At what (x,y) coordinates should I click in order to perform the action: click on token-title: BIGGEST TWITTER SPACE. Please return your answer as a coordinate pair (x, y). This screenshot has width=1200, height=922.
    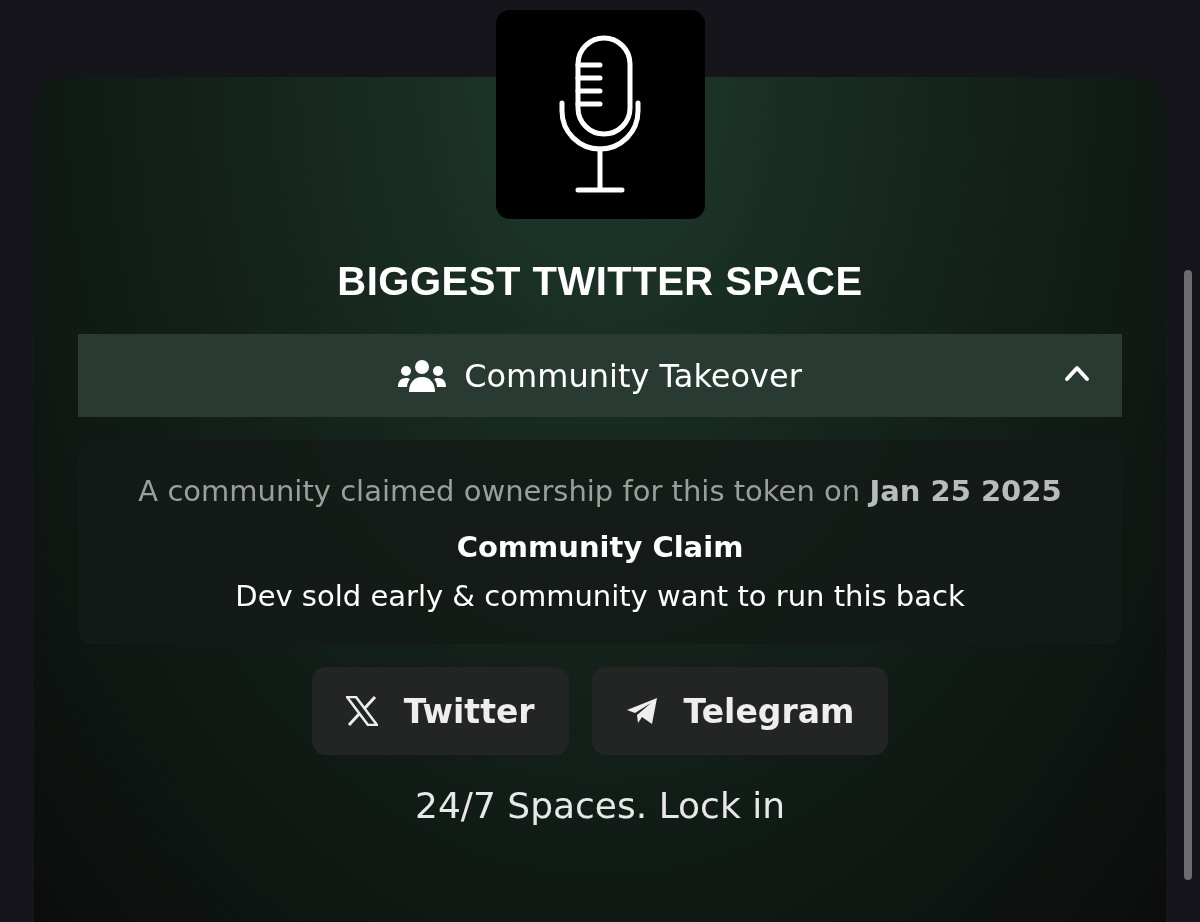
    Looking at the image, I should click on (600, 281).